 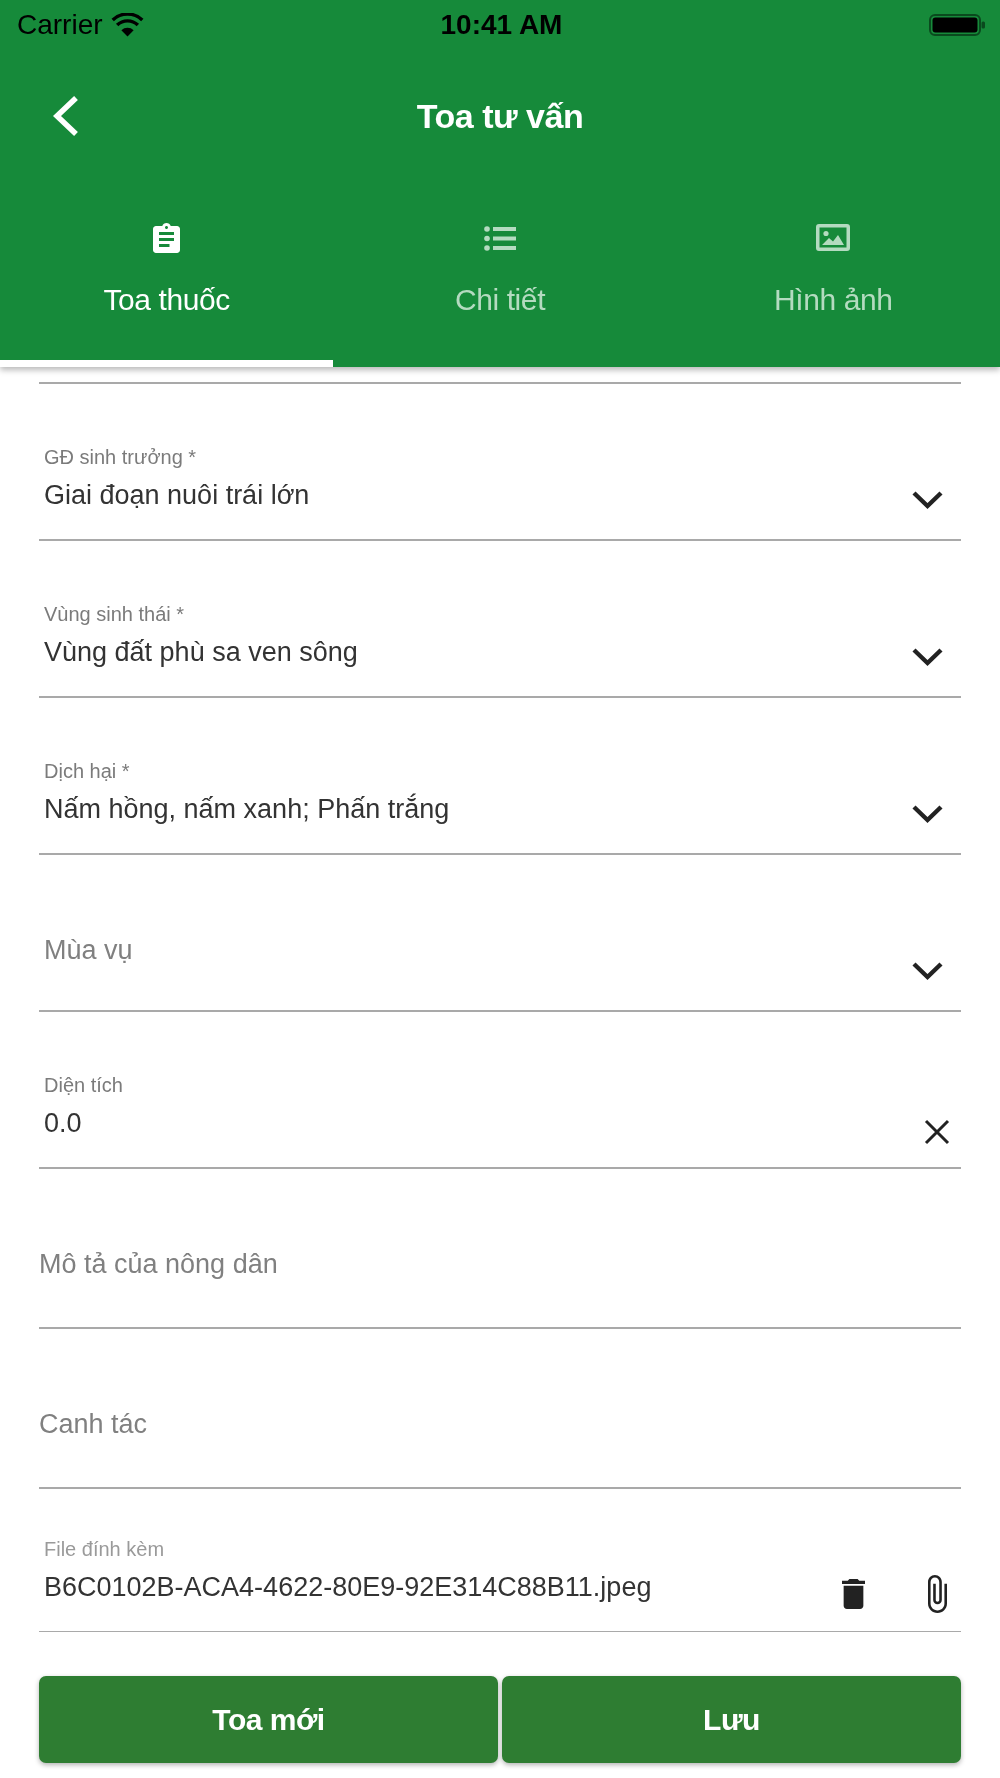 I want to click on carrier-name: Carrier, so click(x=60, y=25).